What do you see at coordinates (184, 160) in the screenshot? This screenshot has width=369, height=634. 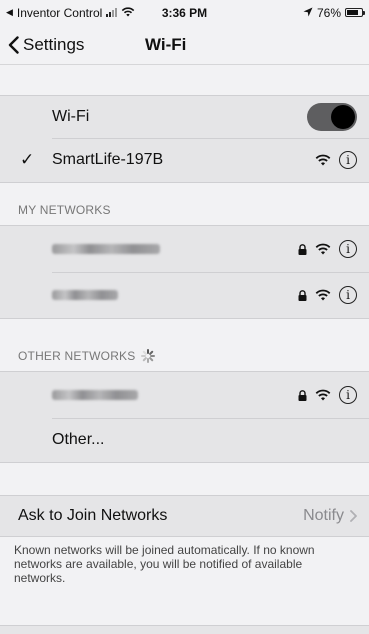 I see `connected-network-row: ✓ SmartLife-197B i` at bounding box center [184, 160].